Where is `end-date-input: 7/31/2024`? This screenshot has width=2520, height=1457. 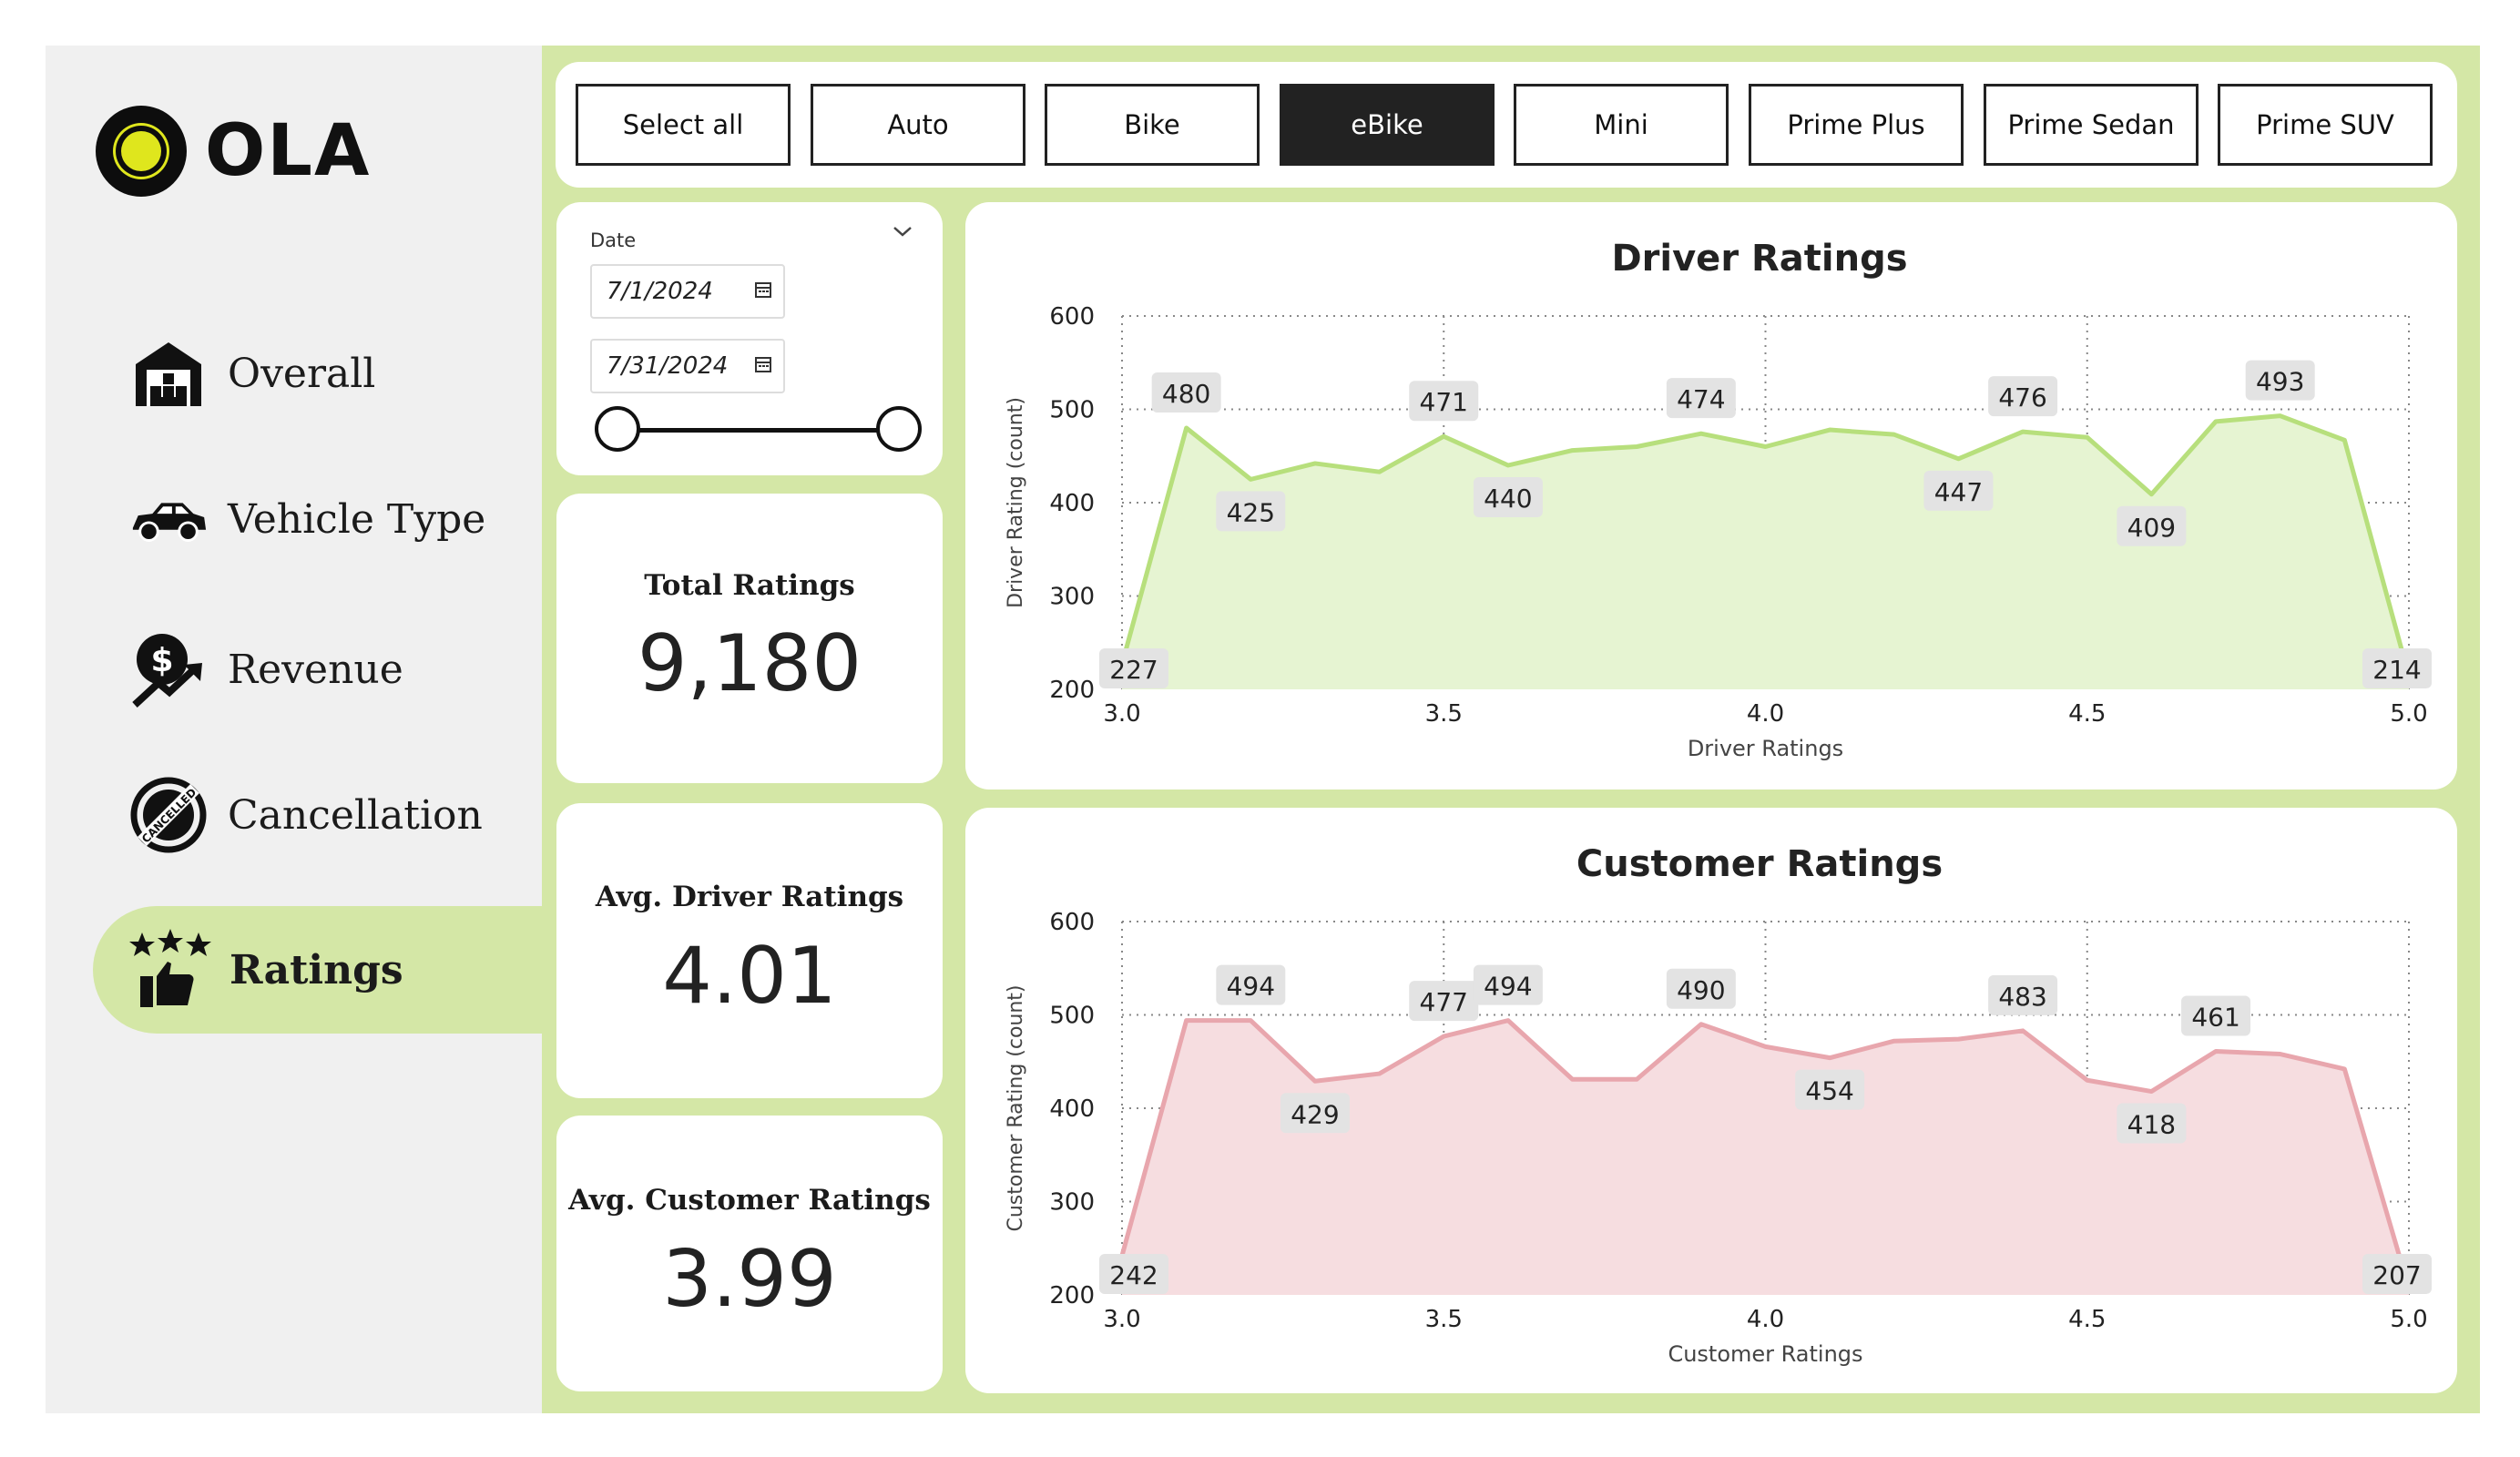
end-date-input: 7/31/2024 is located at coordinates (687, 366).